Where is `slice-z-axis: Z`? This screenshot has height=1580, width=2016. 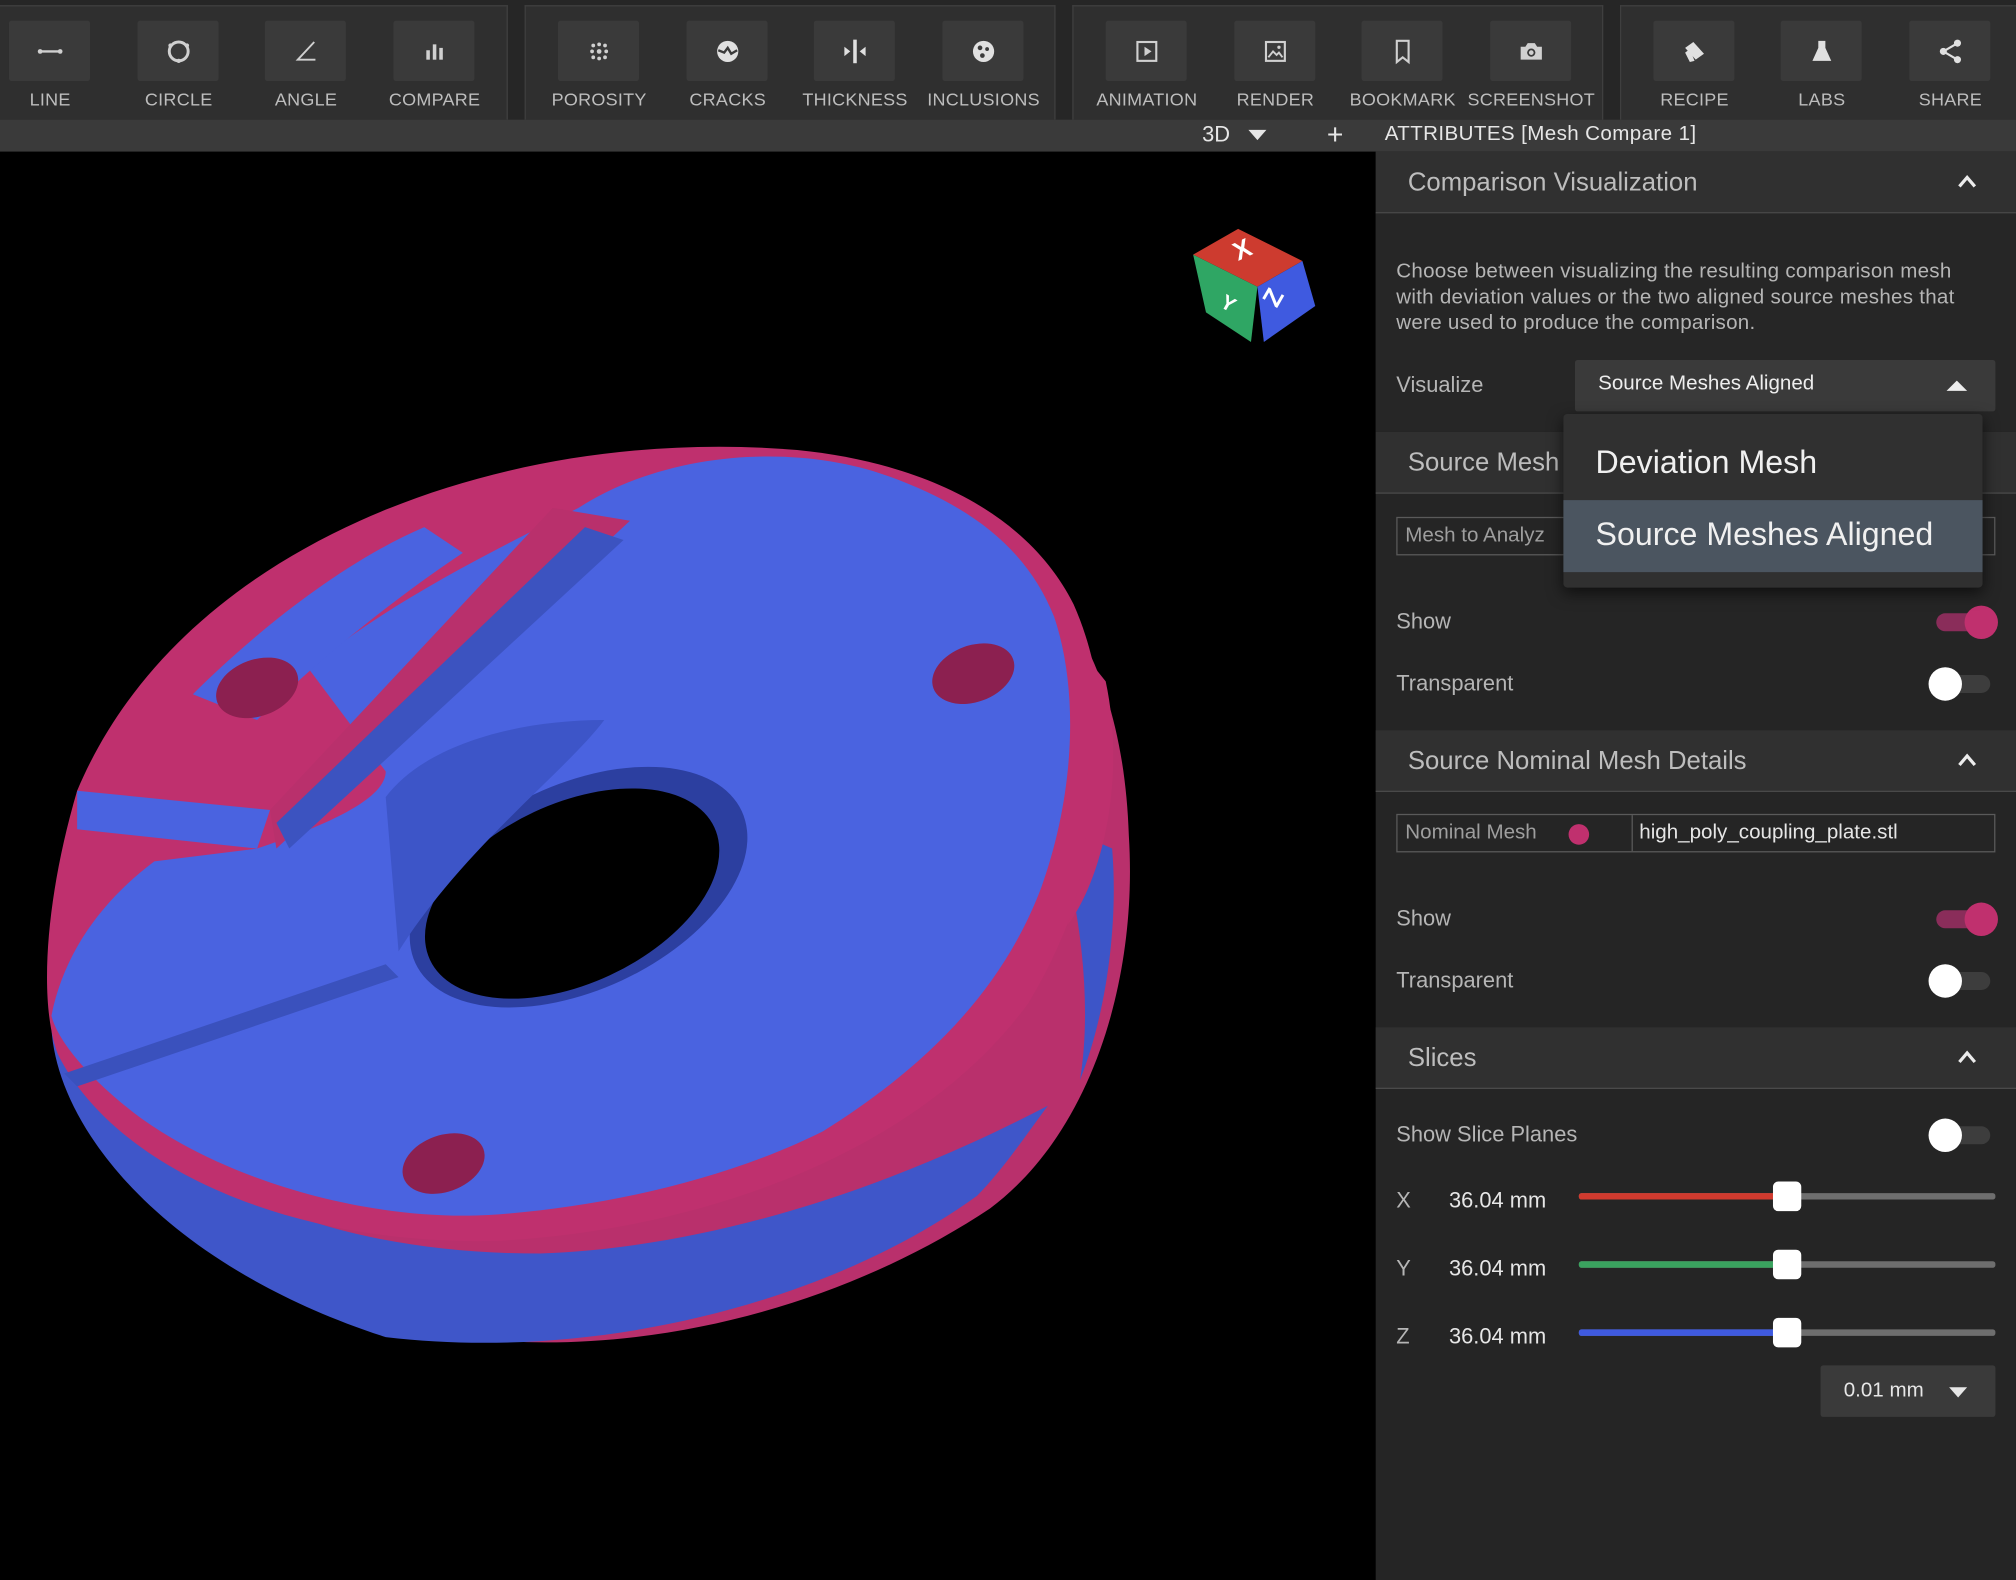 slice-z-axis: Z is located at coordinates (1403, 1336).